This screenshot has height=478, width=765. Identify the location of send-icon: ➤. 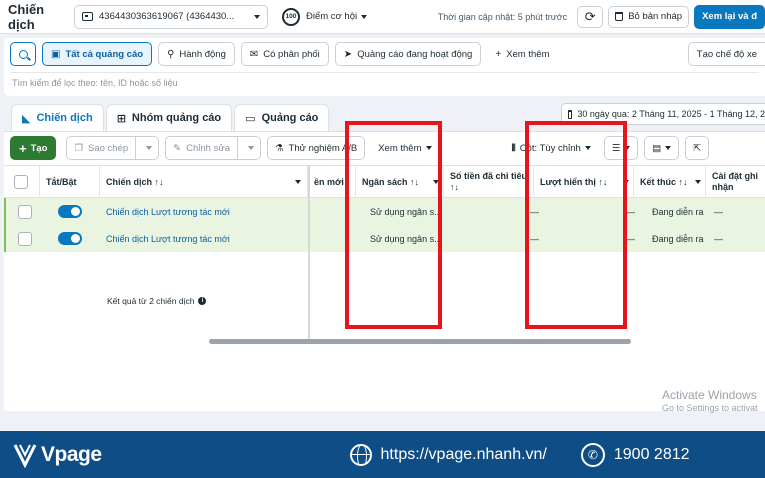
(348, 54).